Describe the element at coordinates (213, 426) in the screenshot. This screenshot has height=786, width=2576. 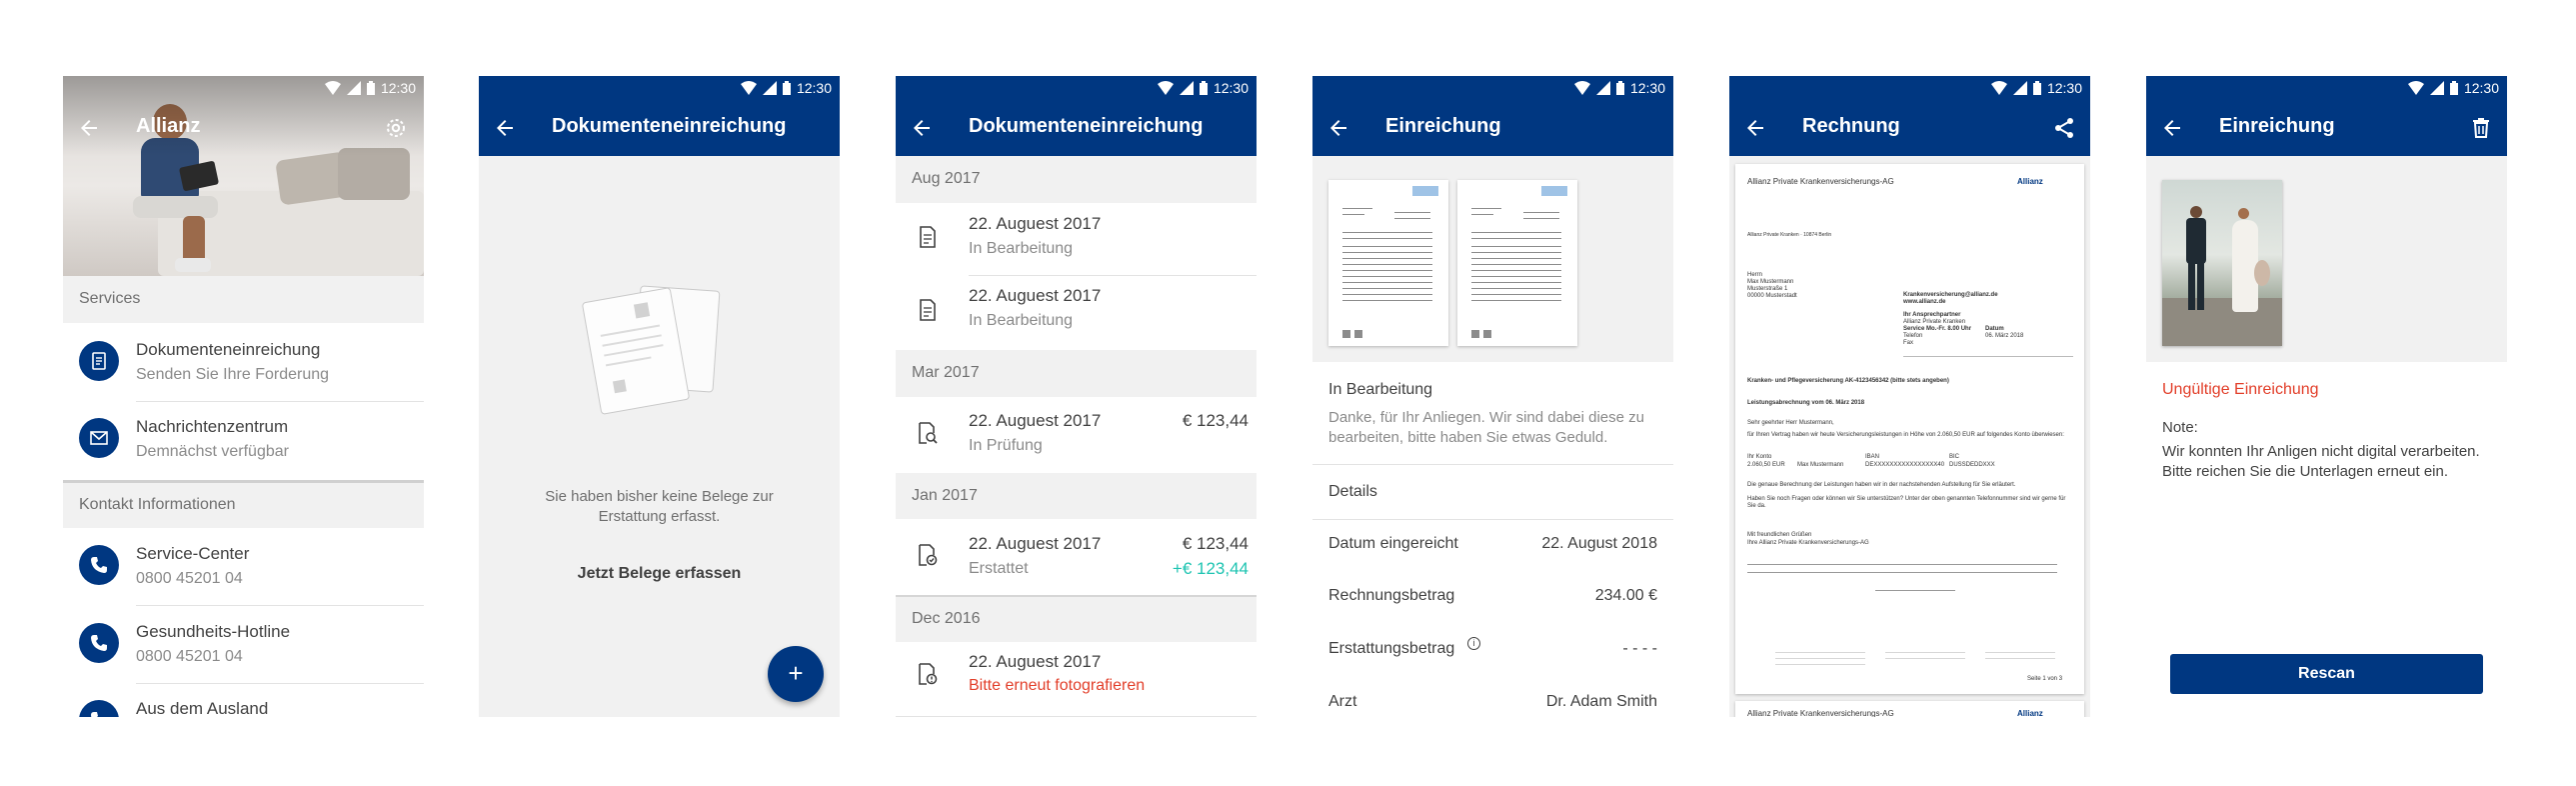
I see `service-title: Nachrichtenzentrum` at that location.